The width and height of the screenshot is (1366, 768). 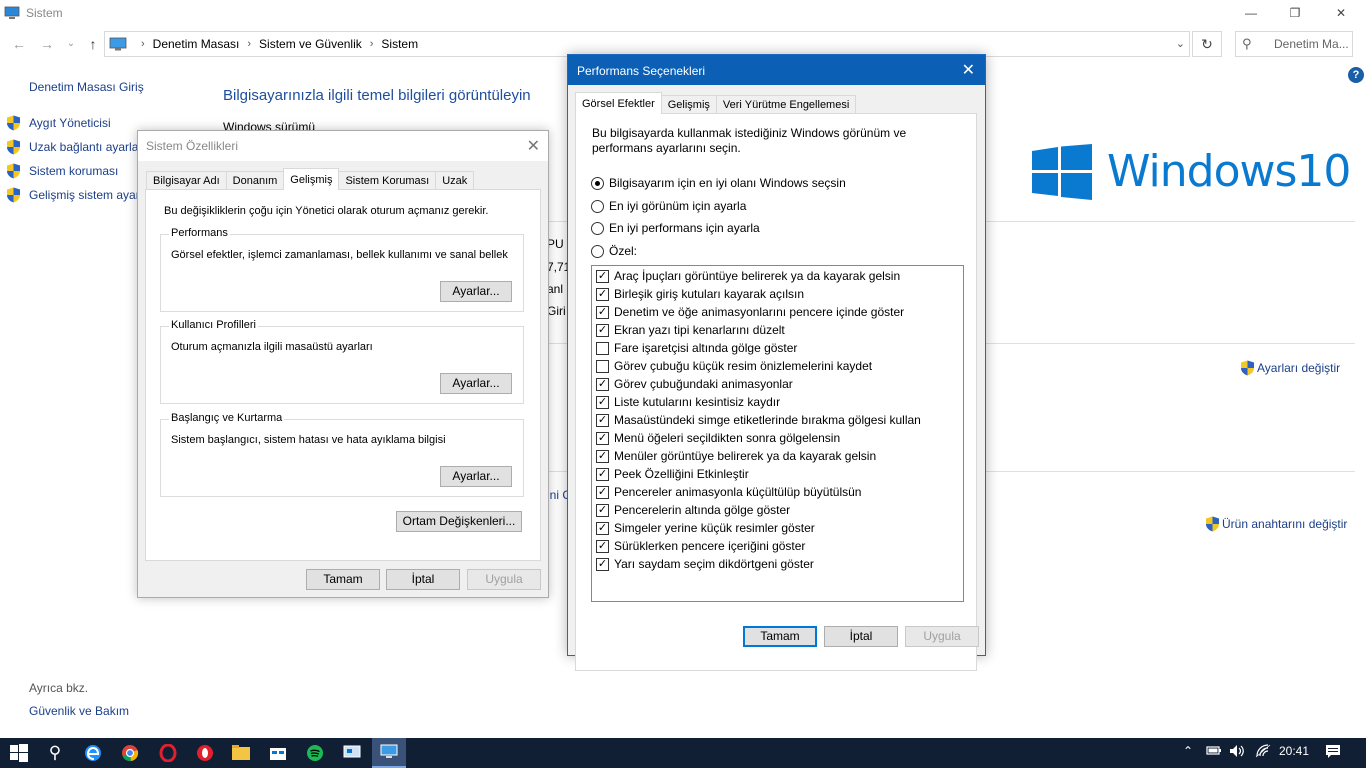 I want to click on wifi-icon, so click(x=1263, y=752).